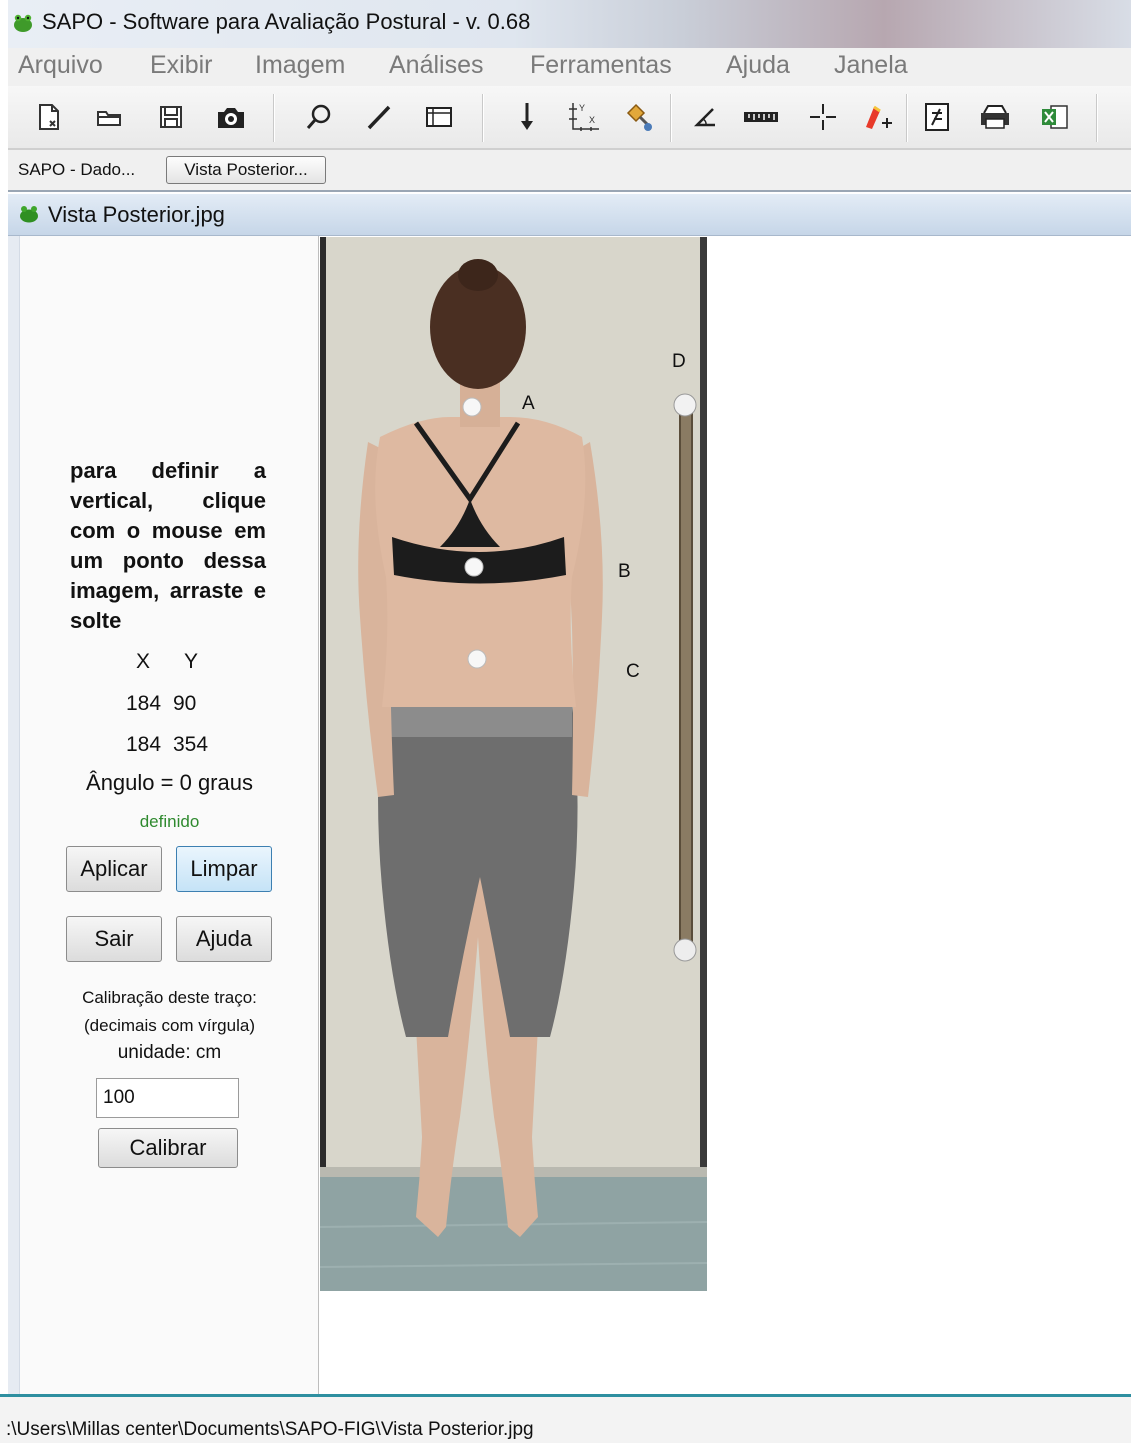 The width and height of the screenshot is (1131, 1443). I want to click on menu-ferramentas: Ferramentas, so click(601, 65).